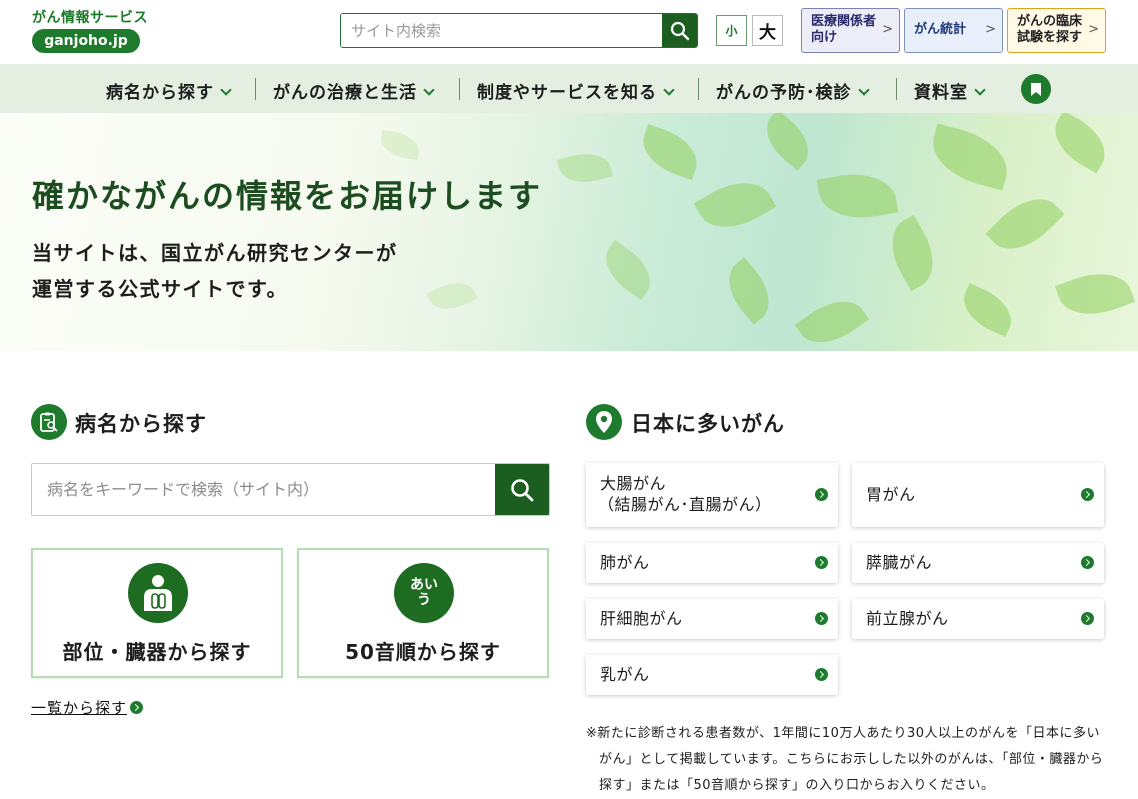  Describe the element at coordinates (708, 424) in the screenshot. I see `common-cancers-title: 日本に多いがん` at that location.